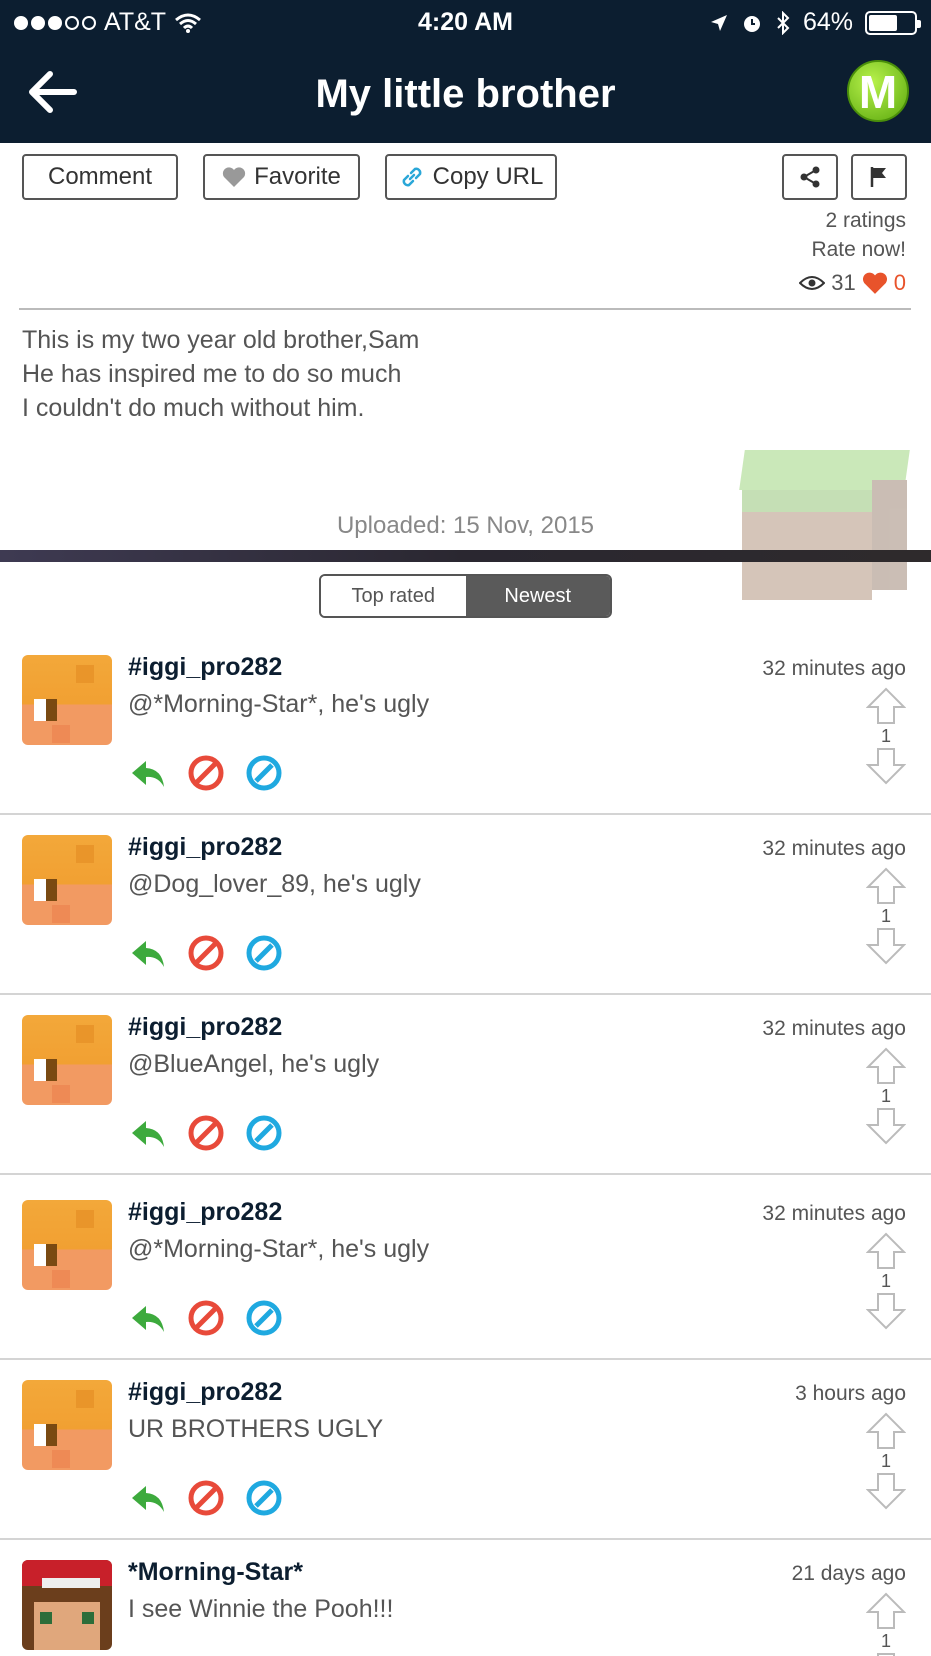 The width and height of the screenshot is (931, 1656). I want to click on eye-icon, so click(812, 282).